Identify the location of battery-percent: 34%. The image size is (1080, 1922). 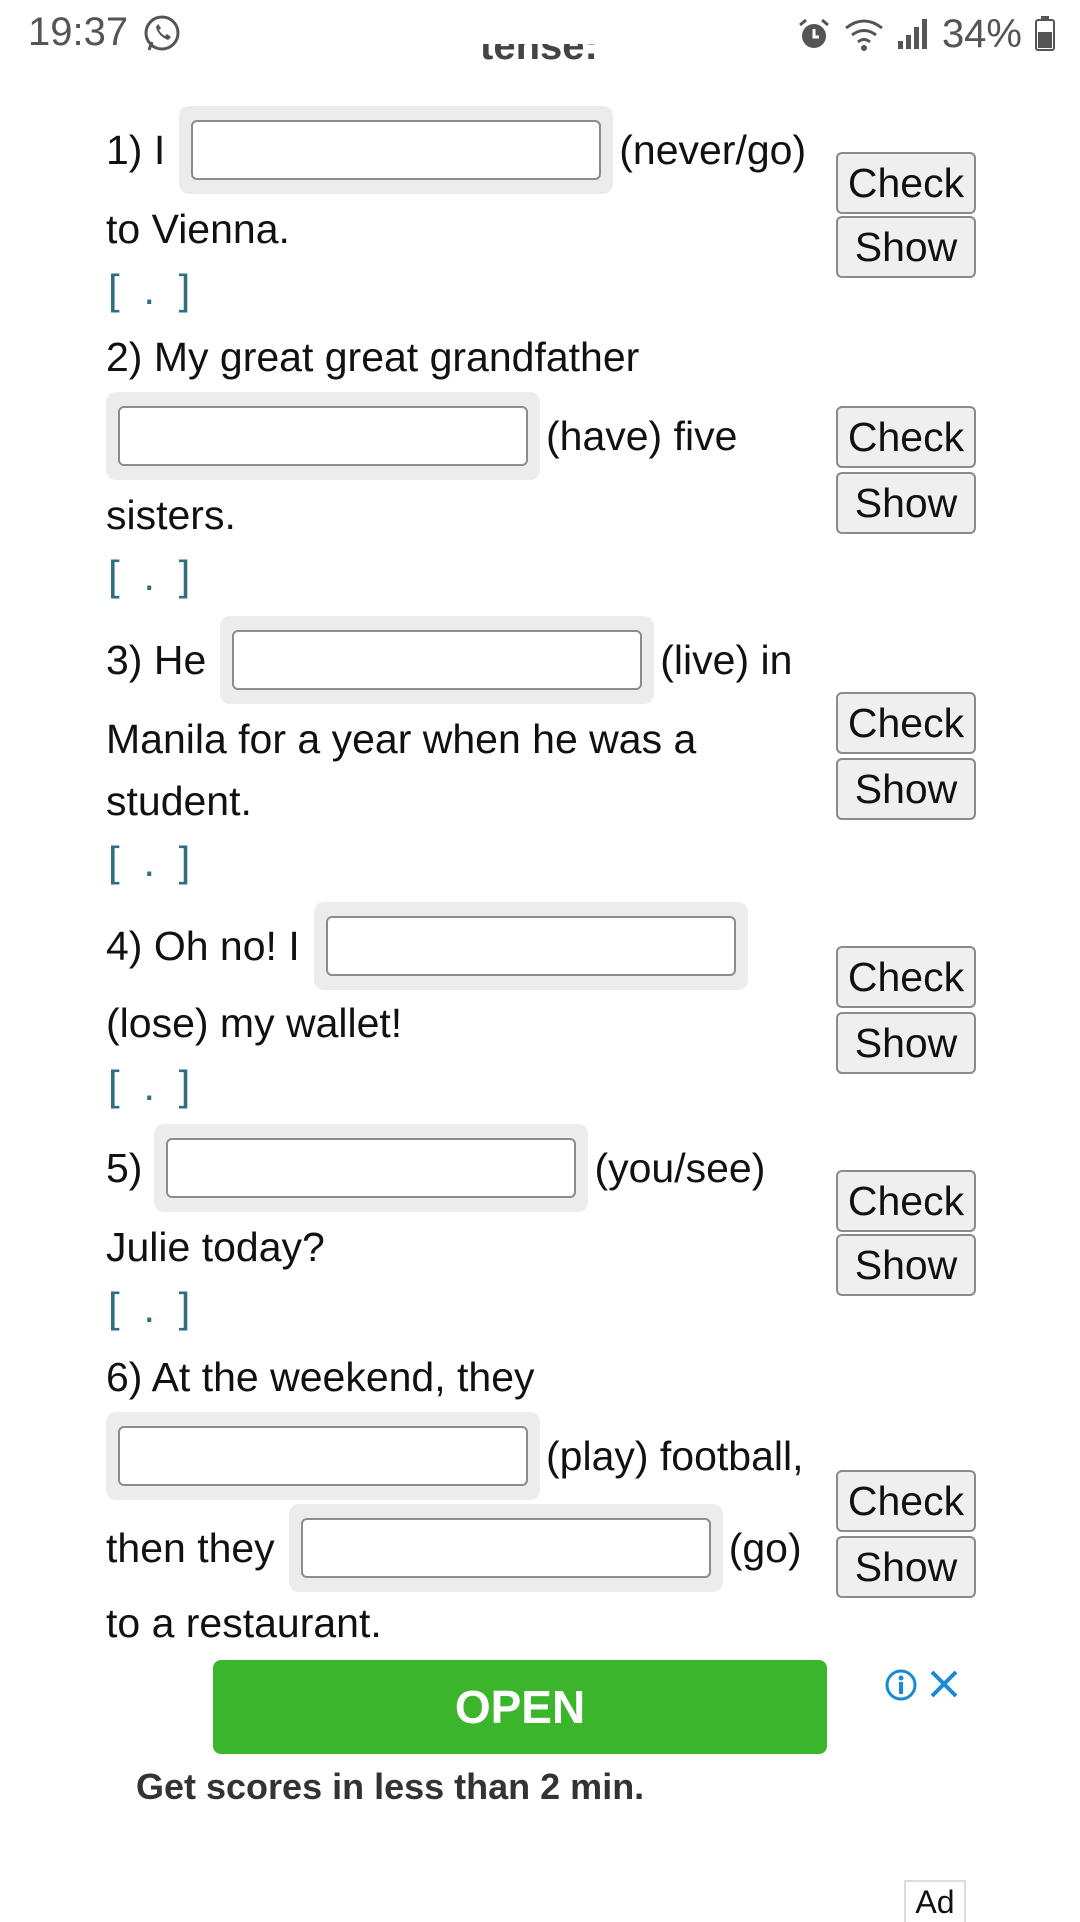
(981, 33).